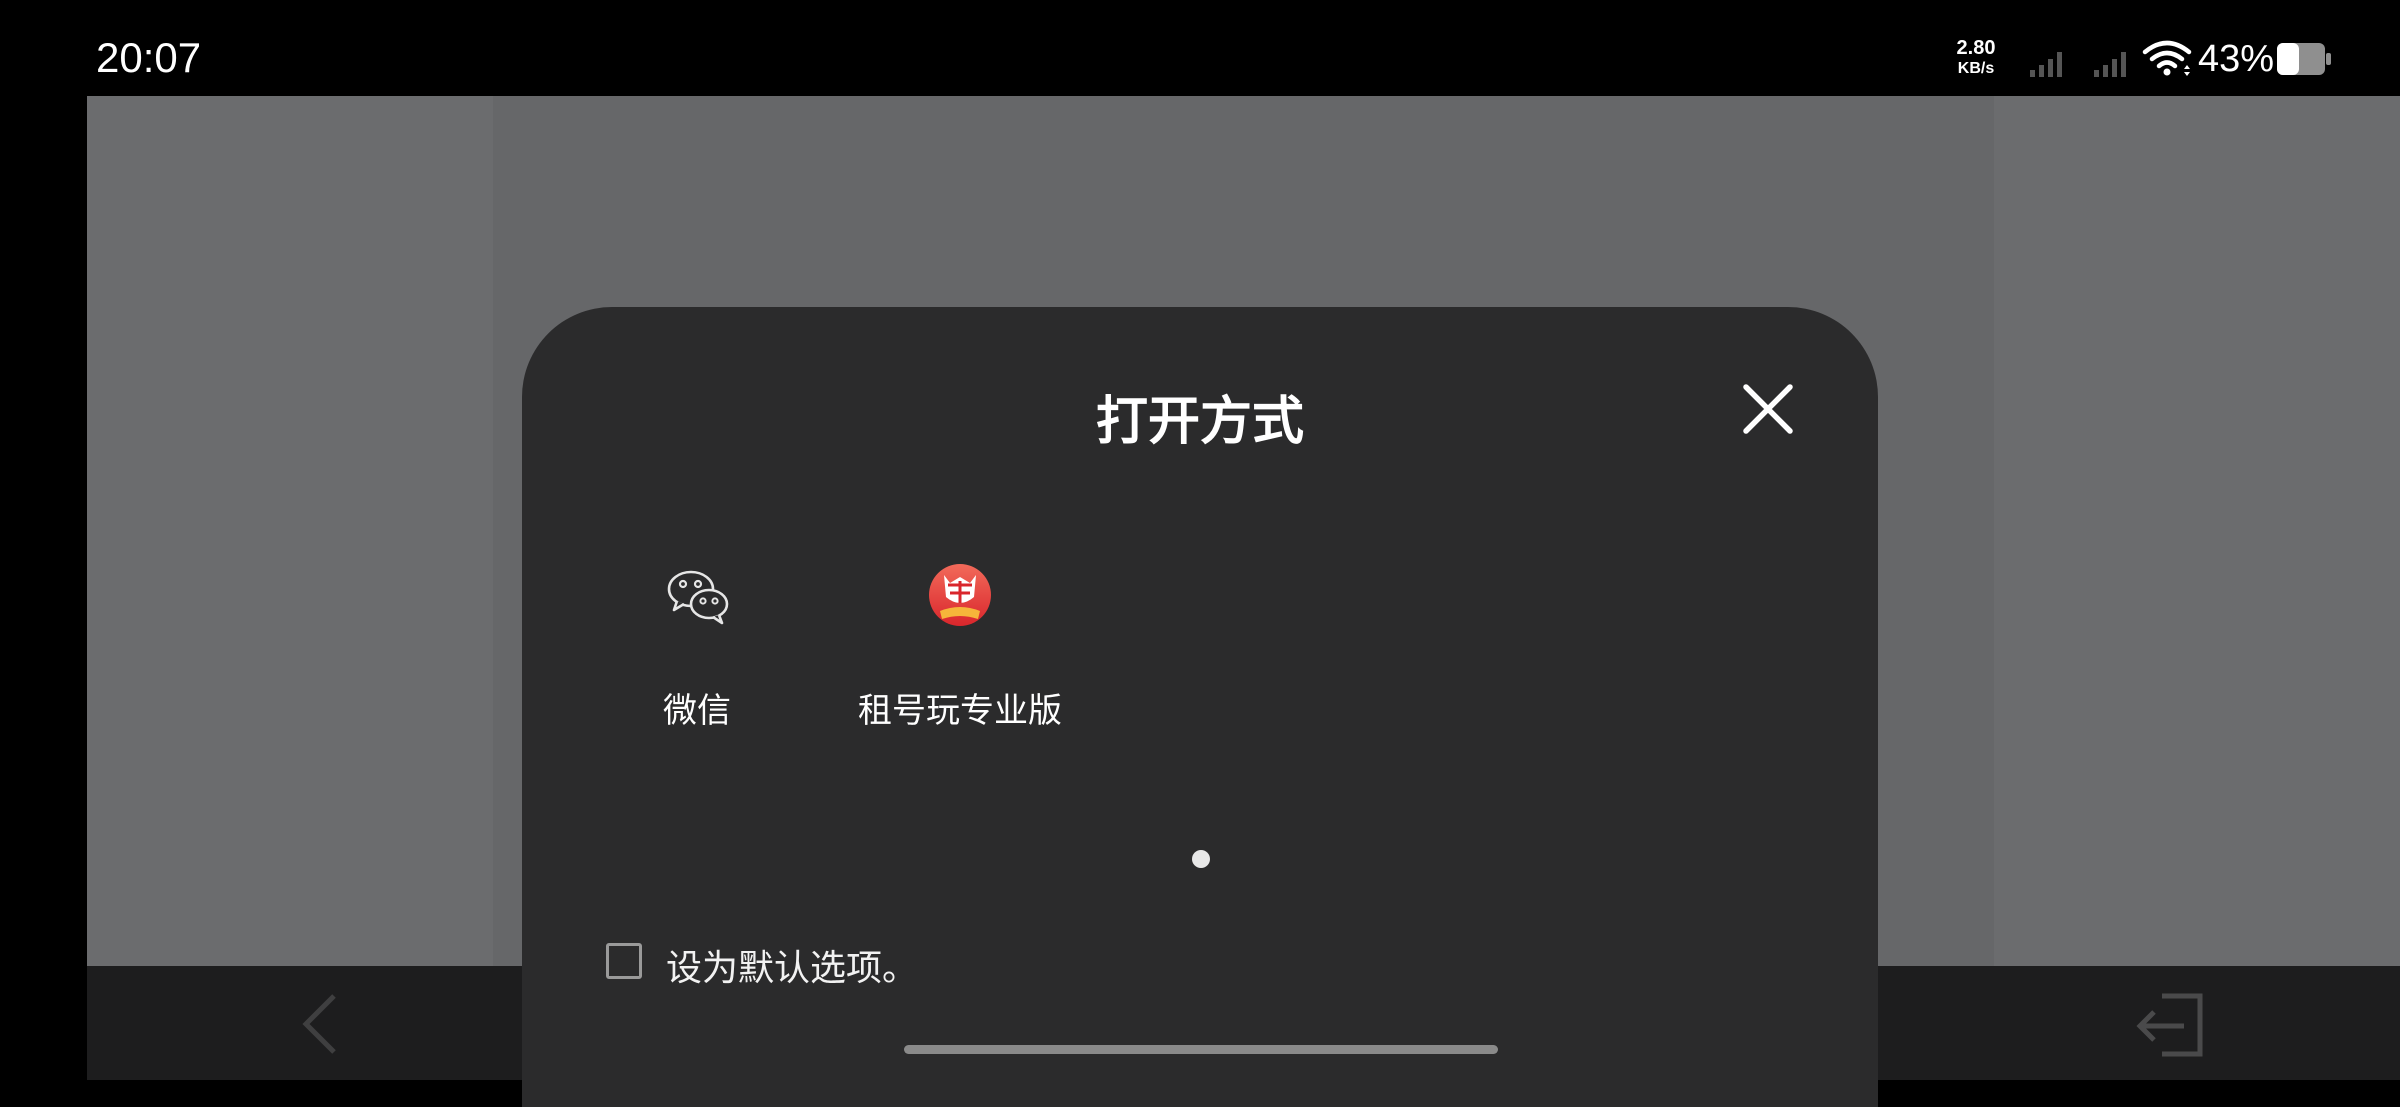 Image resolution: width=2400 pixels, height=1107 pixels. Describe the element at coordinates (1976, 68) in the screenshot. I see `network-speed-unit: KB/s` at that location.